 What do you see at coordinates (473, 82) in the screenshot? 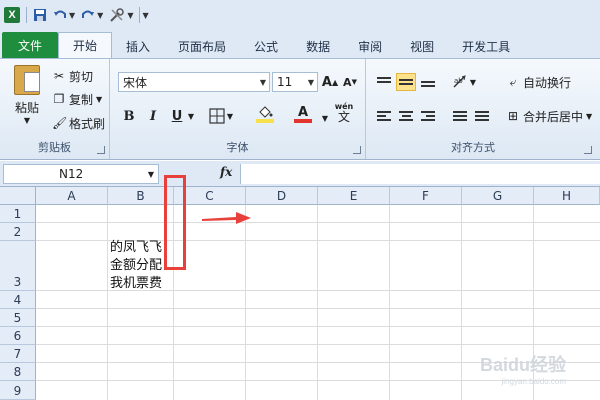
I see `orientation-dropdown-icon: ▼` at bounding box center [473, 82].